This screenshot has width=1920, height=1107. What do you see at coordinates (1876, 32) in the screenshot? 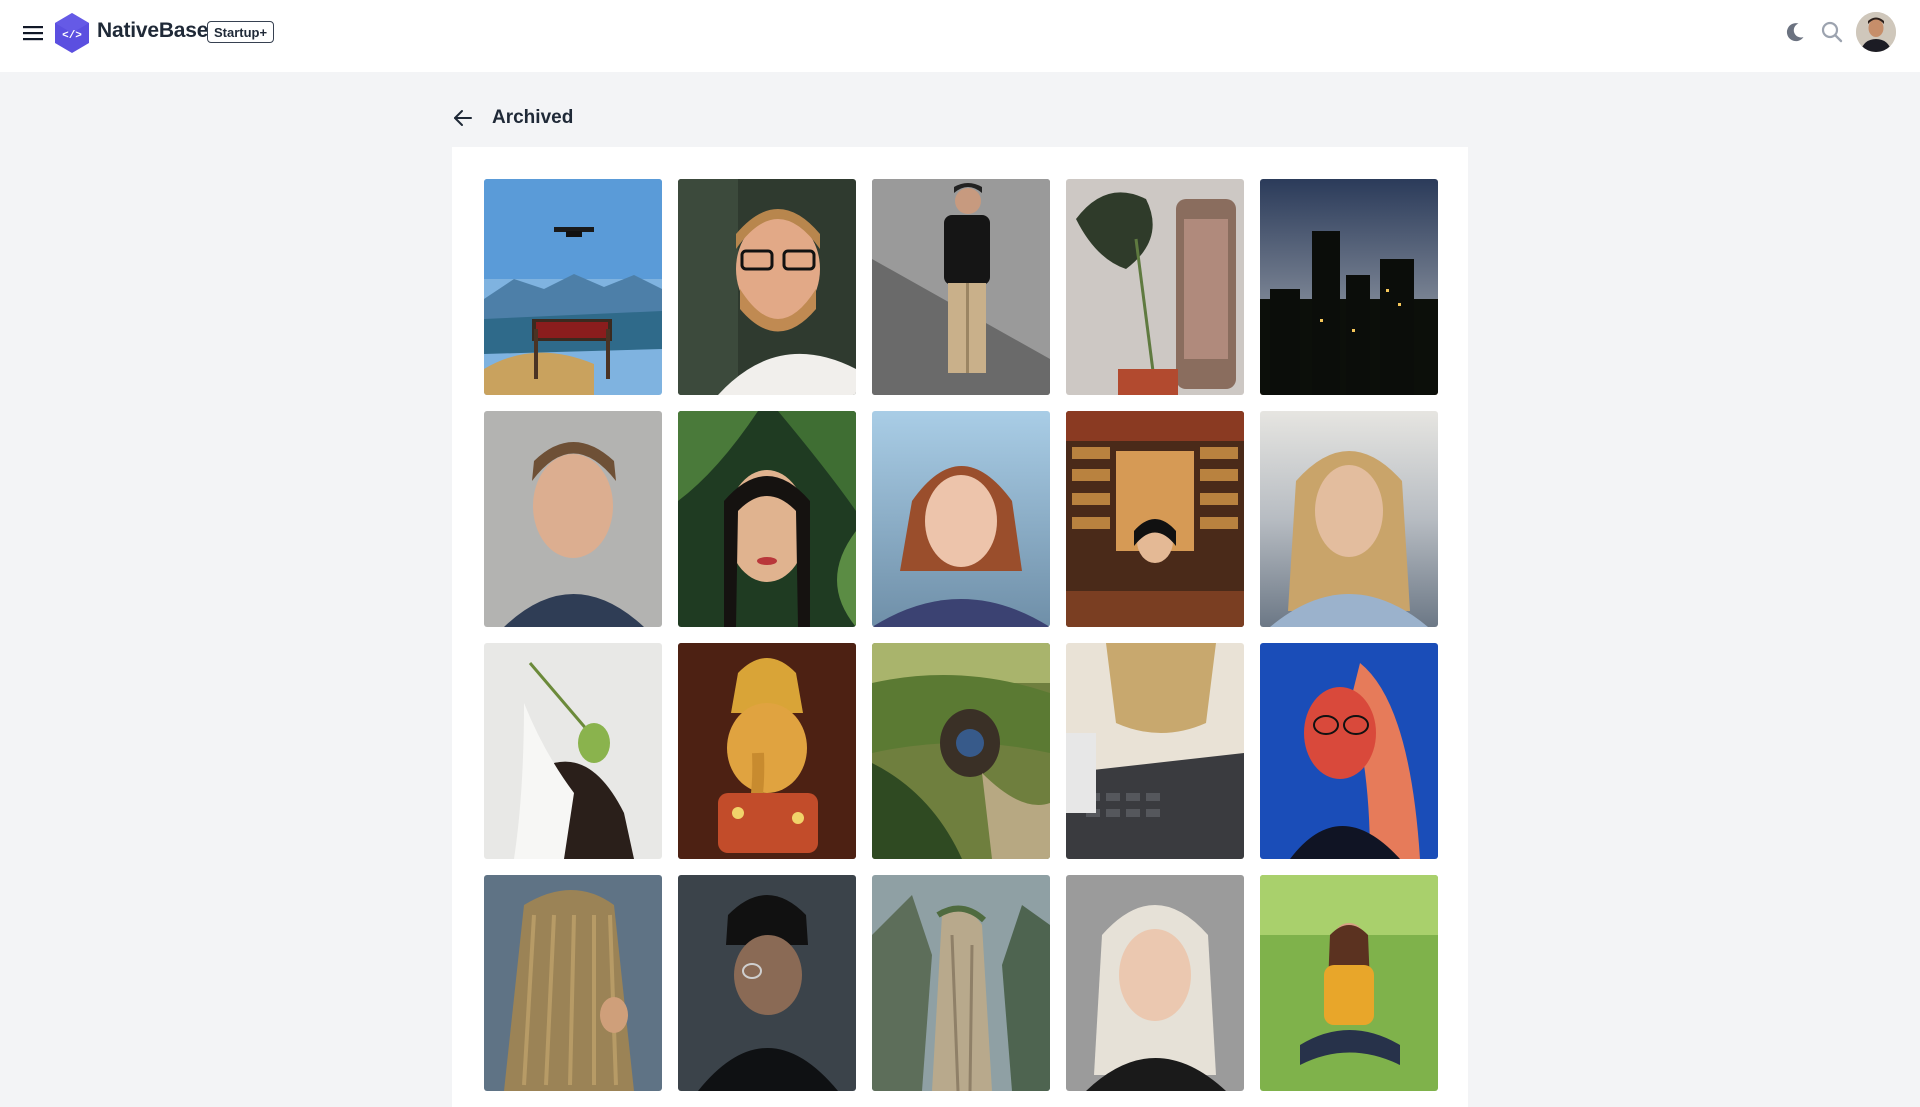
I see `avatar` at bounding box center [1876, 32].